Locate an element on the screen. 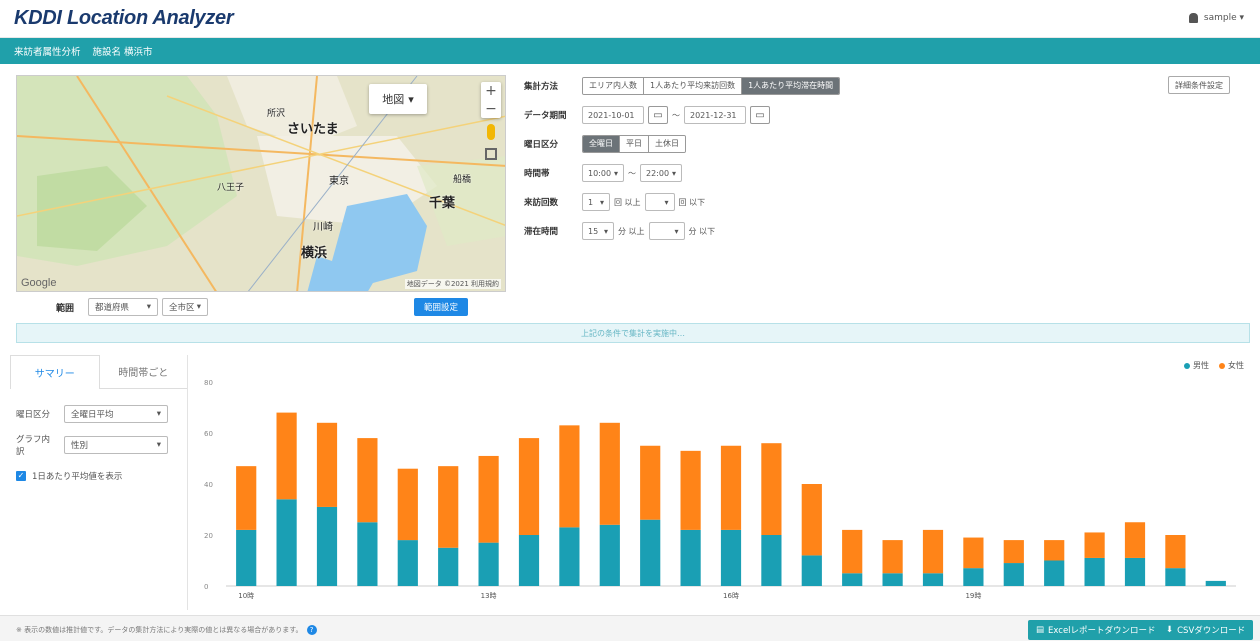  agg-option-3: 1人あたり平均滞在時間 is located at coordinates (791, 86).